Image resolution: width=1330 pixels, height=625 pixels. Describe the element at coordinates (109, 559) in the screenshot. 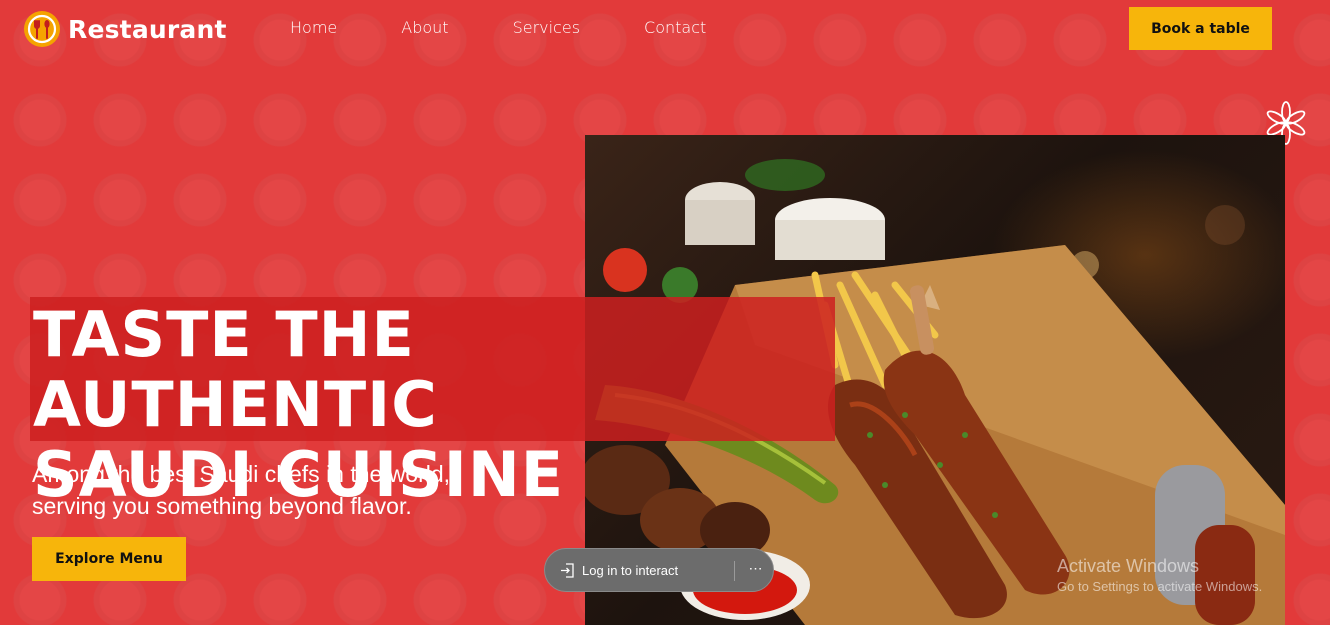

I see `explore-menu-button: Explore Menu` at that location.